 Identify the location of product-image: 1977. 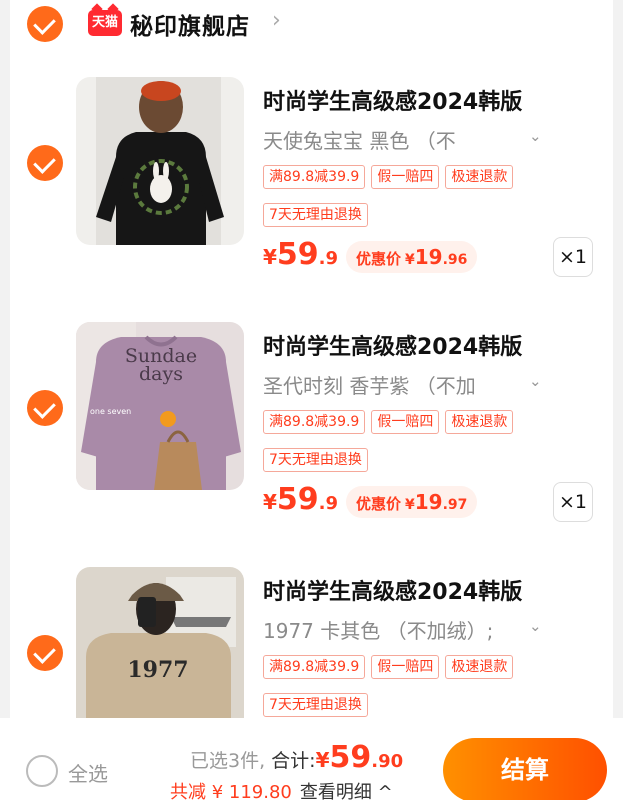
(160, 642).